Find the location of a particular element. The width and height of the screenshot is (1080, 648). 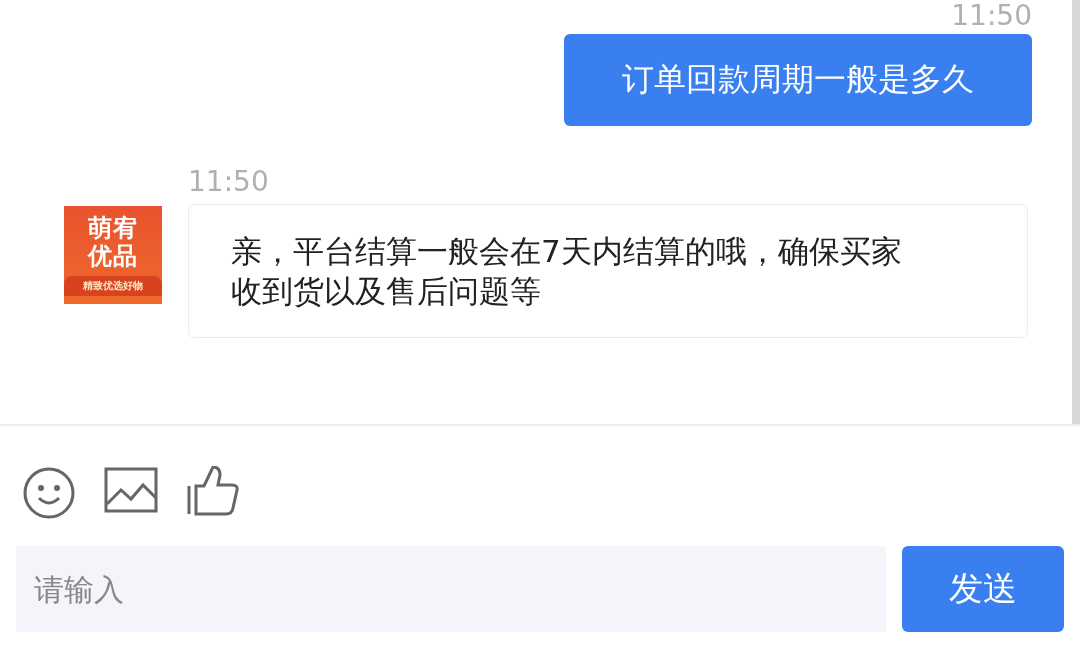

sent-message: 订单回款周期一般是多久 is located at coordinates (798, 80).